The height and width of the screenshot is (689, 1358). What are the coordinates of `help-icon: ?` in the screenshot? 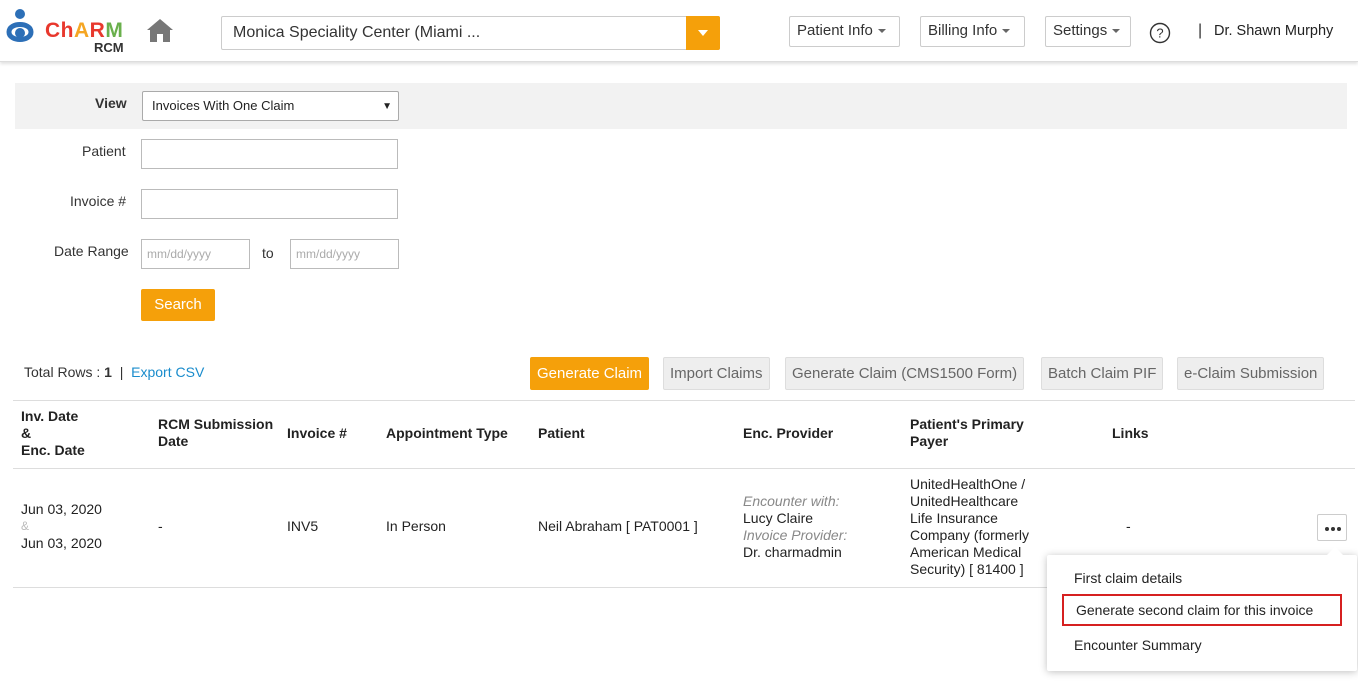 It's located at (1160, 33).